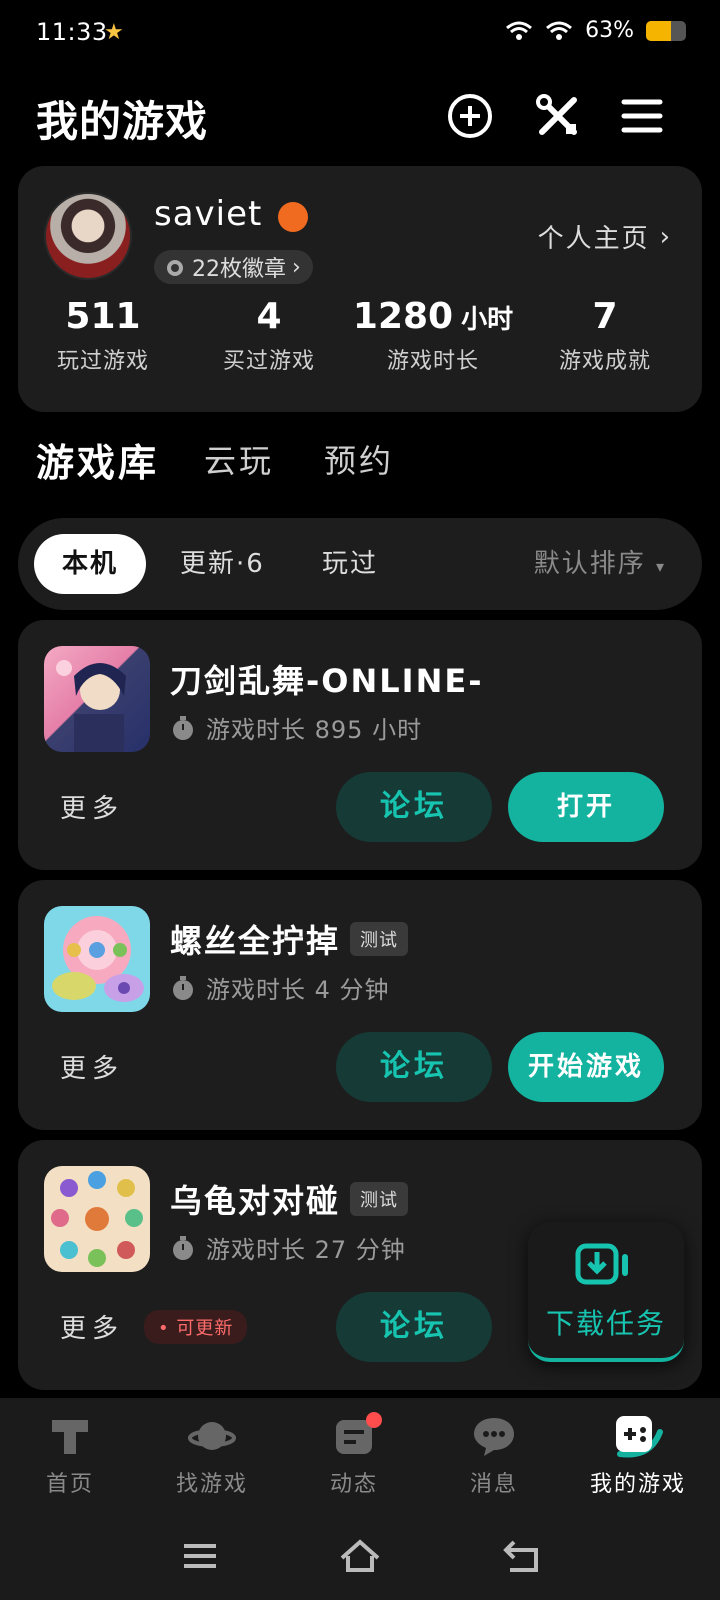 The image size is (720, 1600). Describe the element at coordinates (606, 1292) in the screenshot. I see `download-tasks-button: 下载任务` at that location.